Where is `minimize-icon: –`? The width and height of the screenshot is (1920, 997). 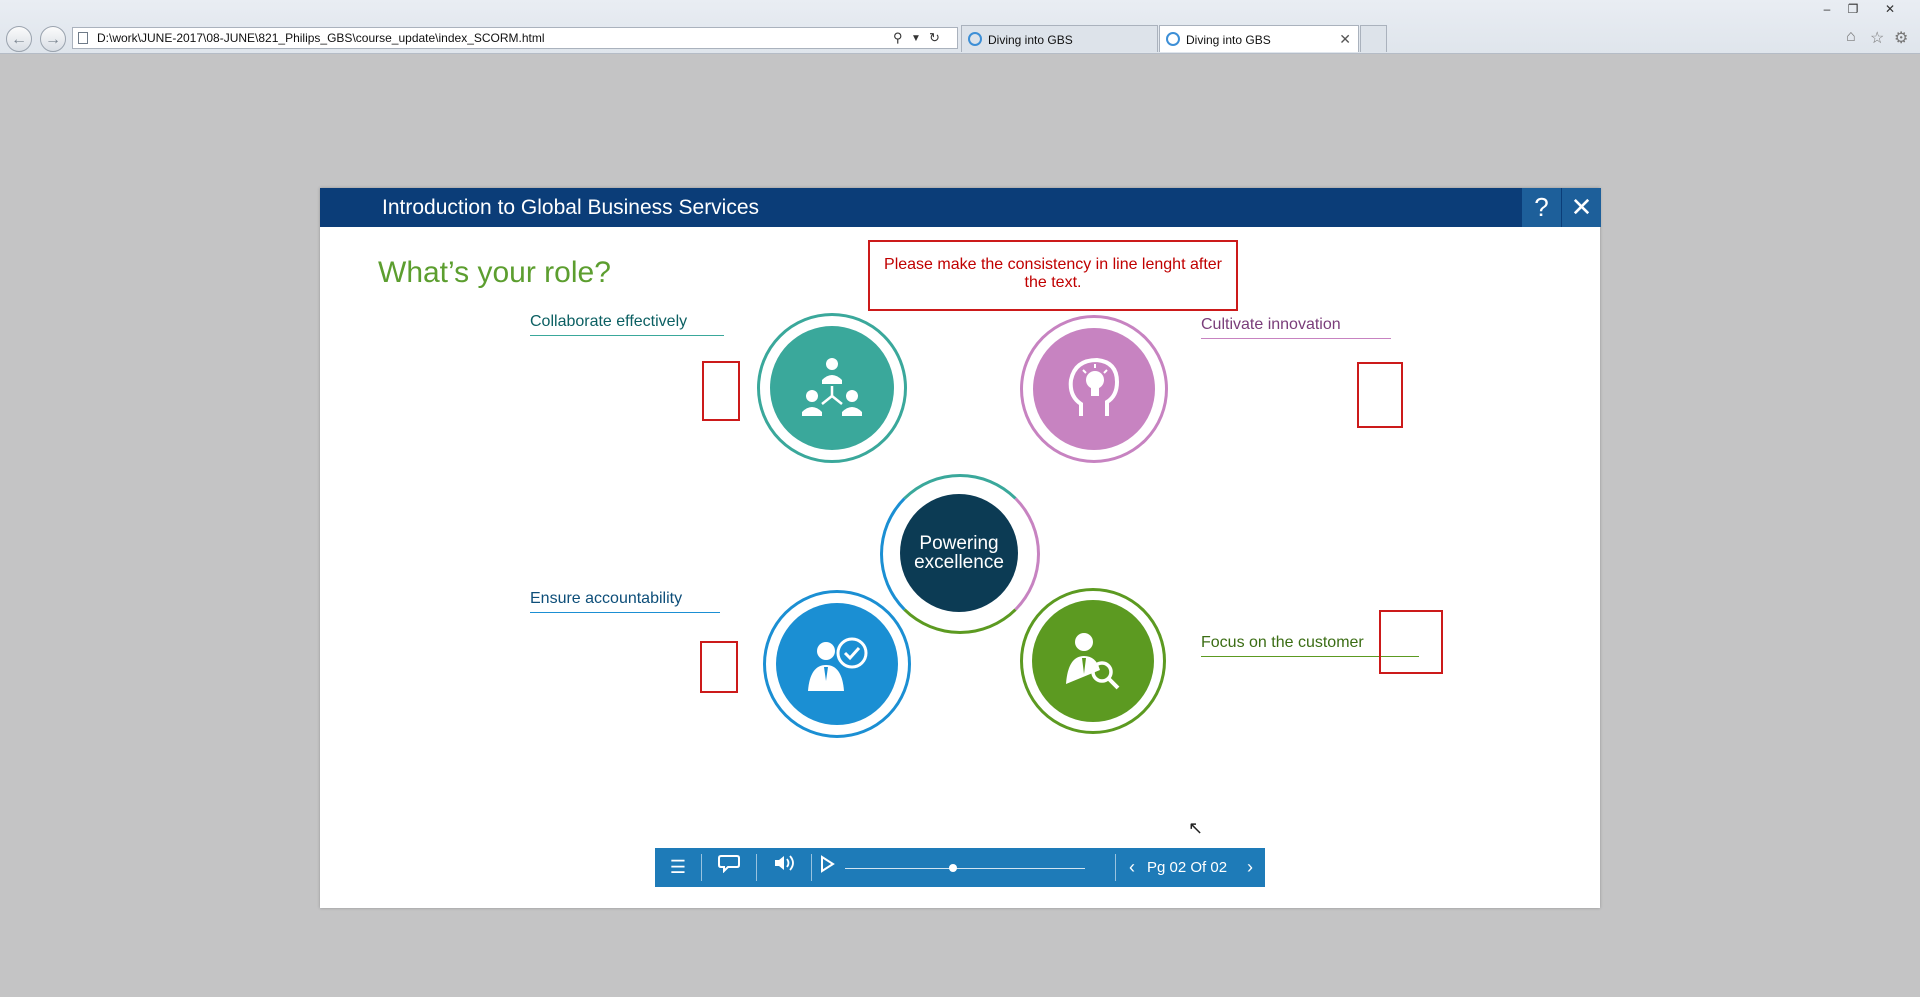
minimize-icon: – is located at coordinates (1827, 9).